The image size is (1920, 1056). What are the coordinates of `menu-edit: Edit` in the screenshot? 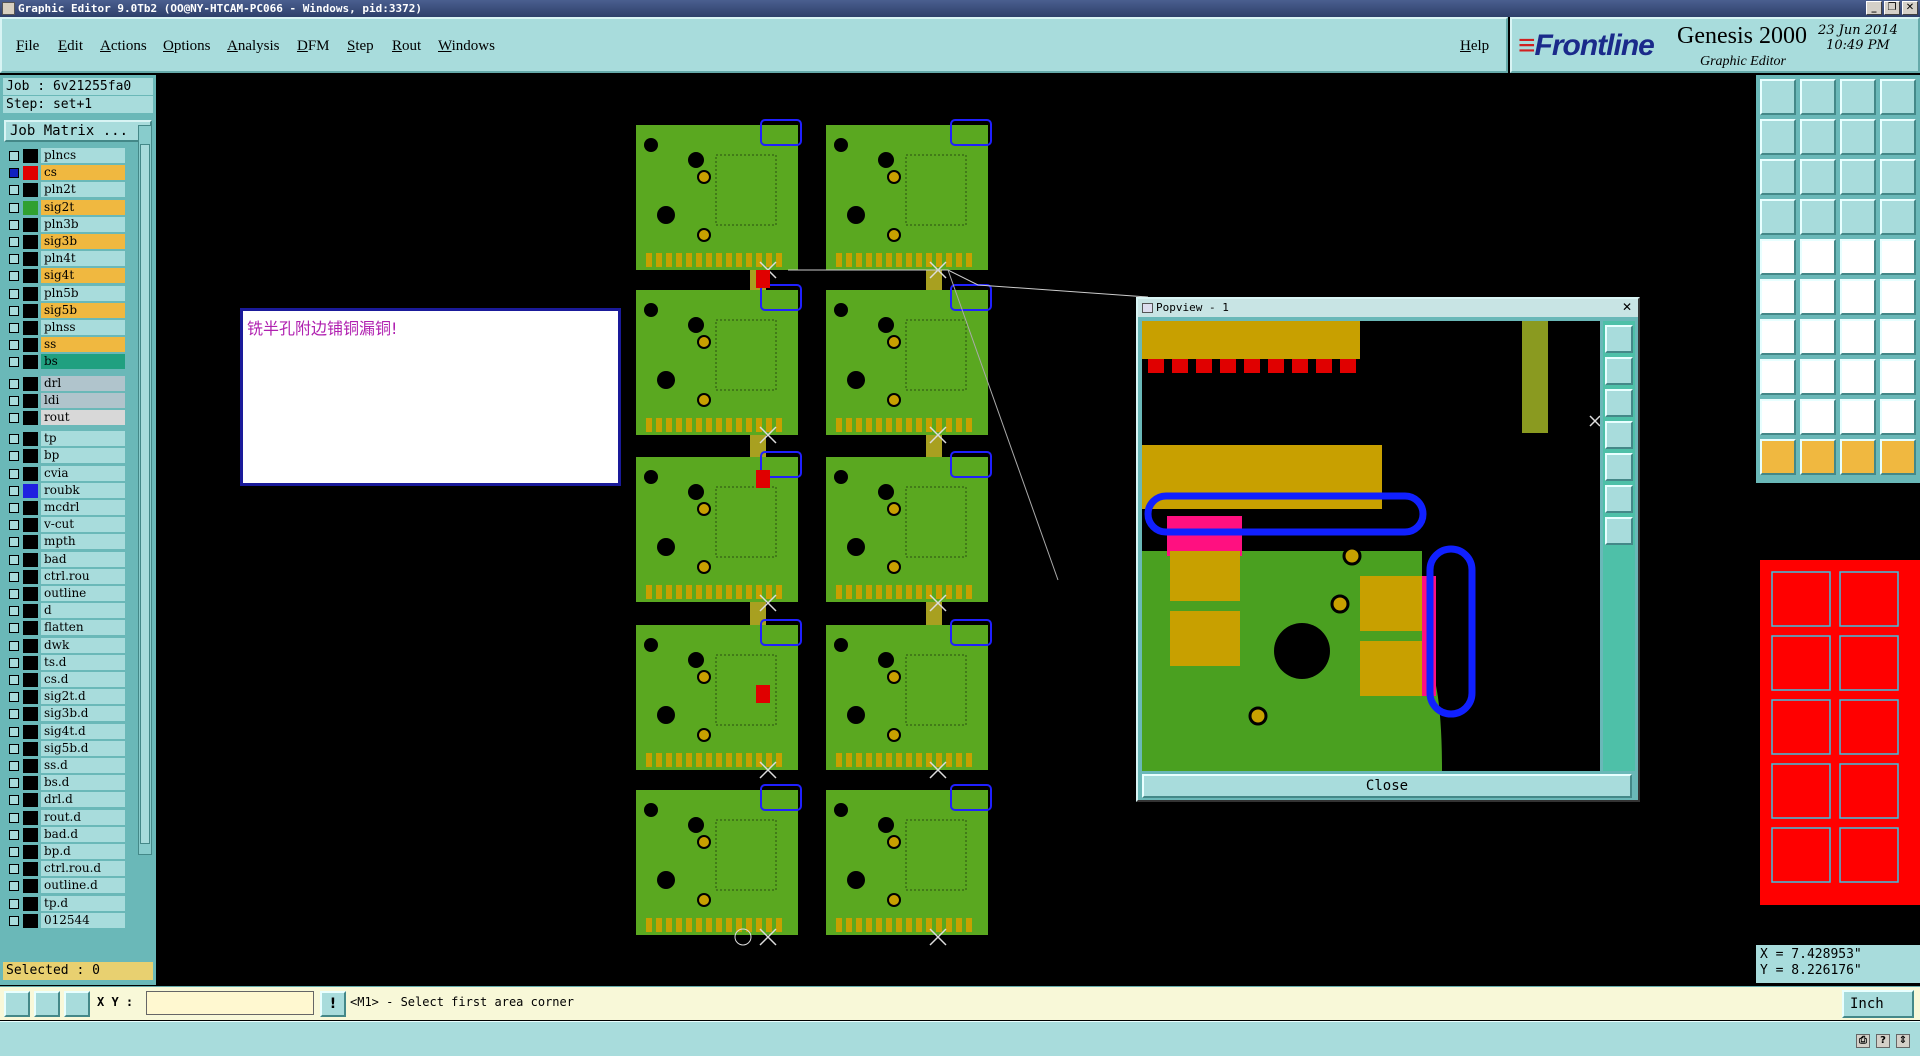 It's located at (70, 46).